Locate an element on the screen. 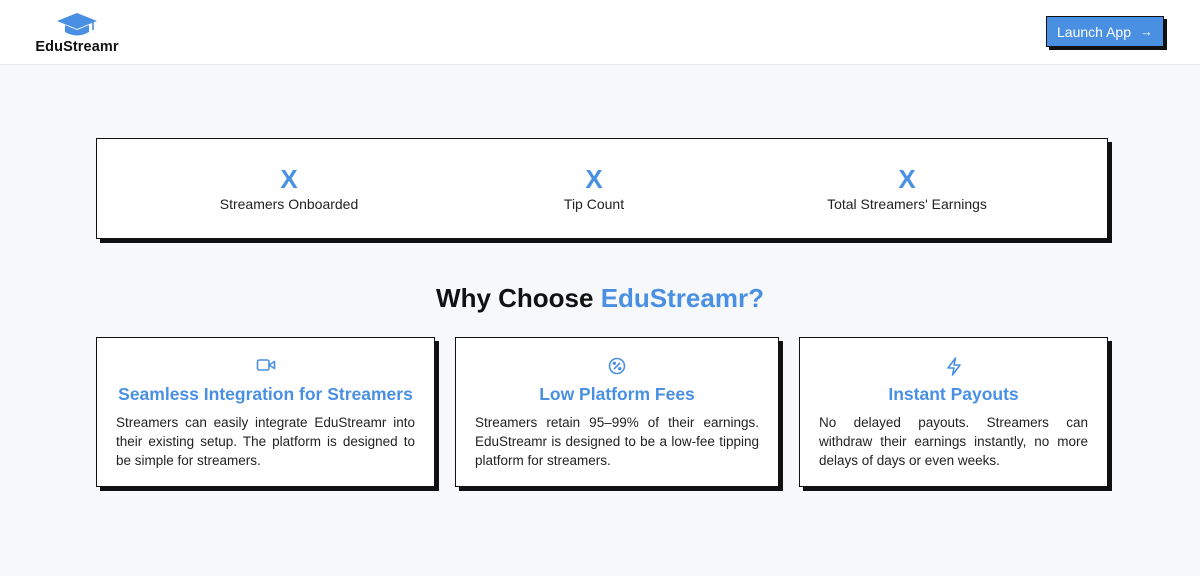  graduation-cap-icon is located at coordinates (77, 24).